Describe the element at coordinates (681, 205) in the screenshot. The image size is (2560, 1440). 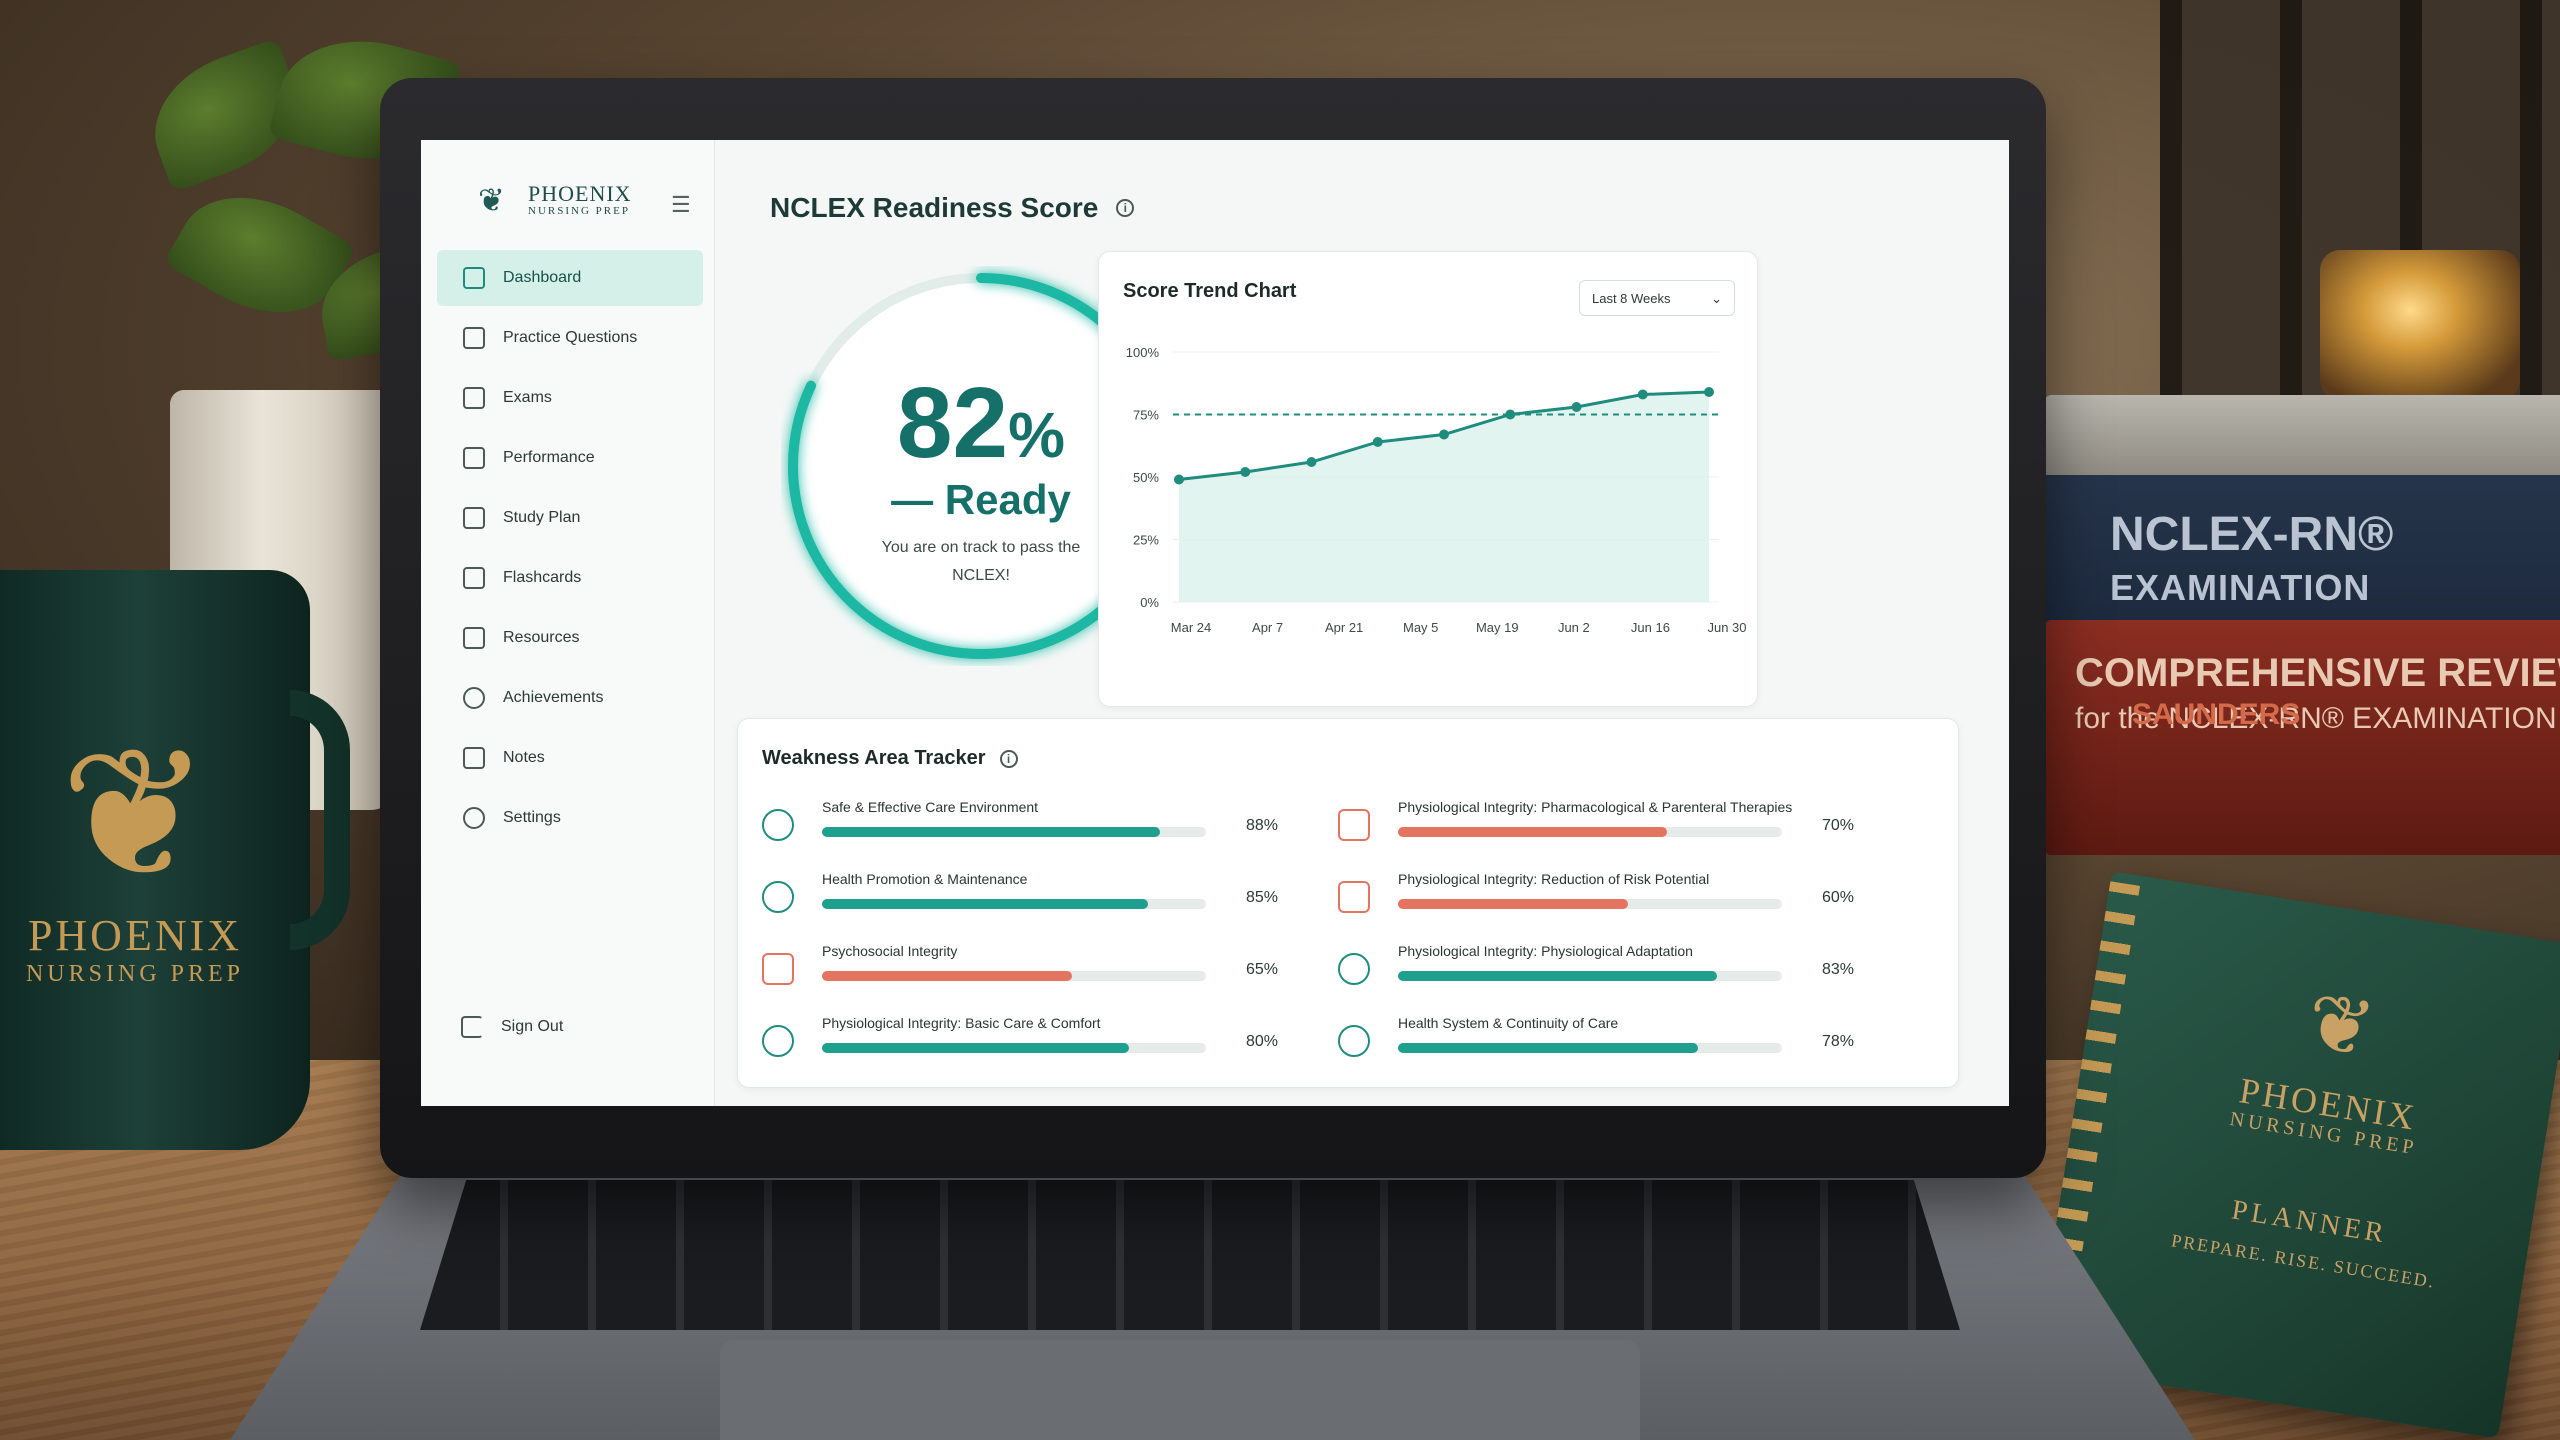
I see `hamburger-menu-icon: ☰` at that location.